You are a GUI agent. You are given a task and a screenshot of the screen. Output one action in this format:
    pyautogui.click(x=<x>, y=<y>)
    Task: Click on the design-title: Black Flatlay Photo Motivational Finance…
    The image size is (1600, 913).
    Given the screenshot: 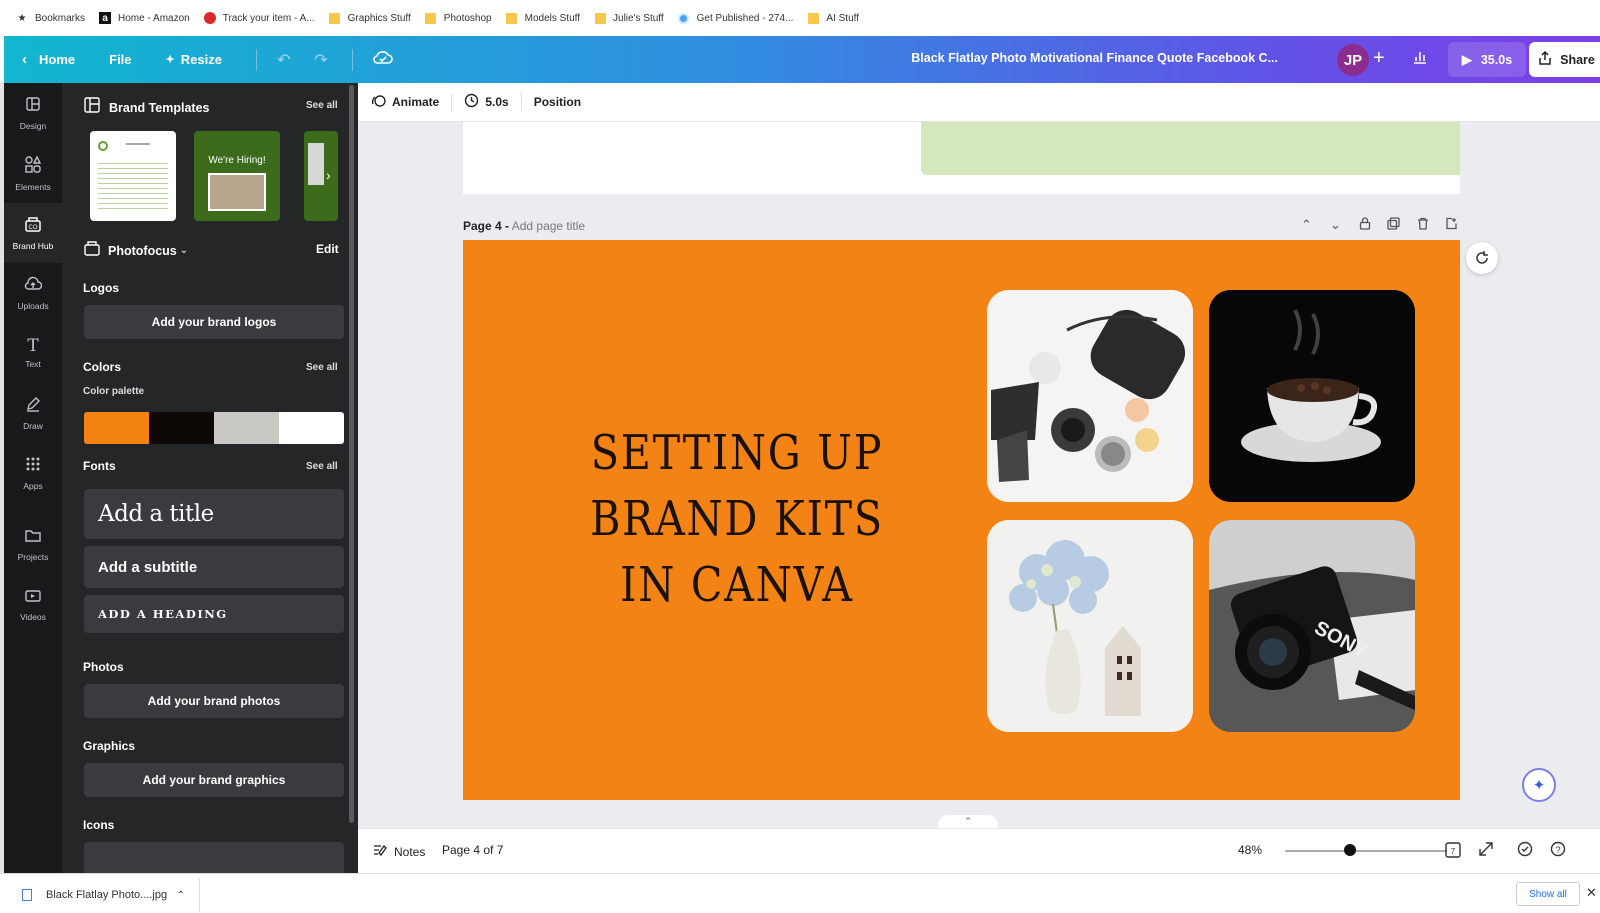 What is the action you would take?
    pyautogui.click(x=1094, y=58)
    